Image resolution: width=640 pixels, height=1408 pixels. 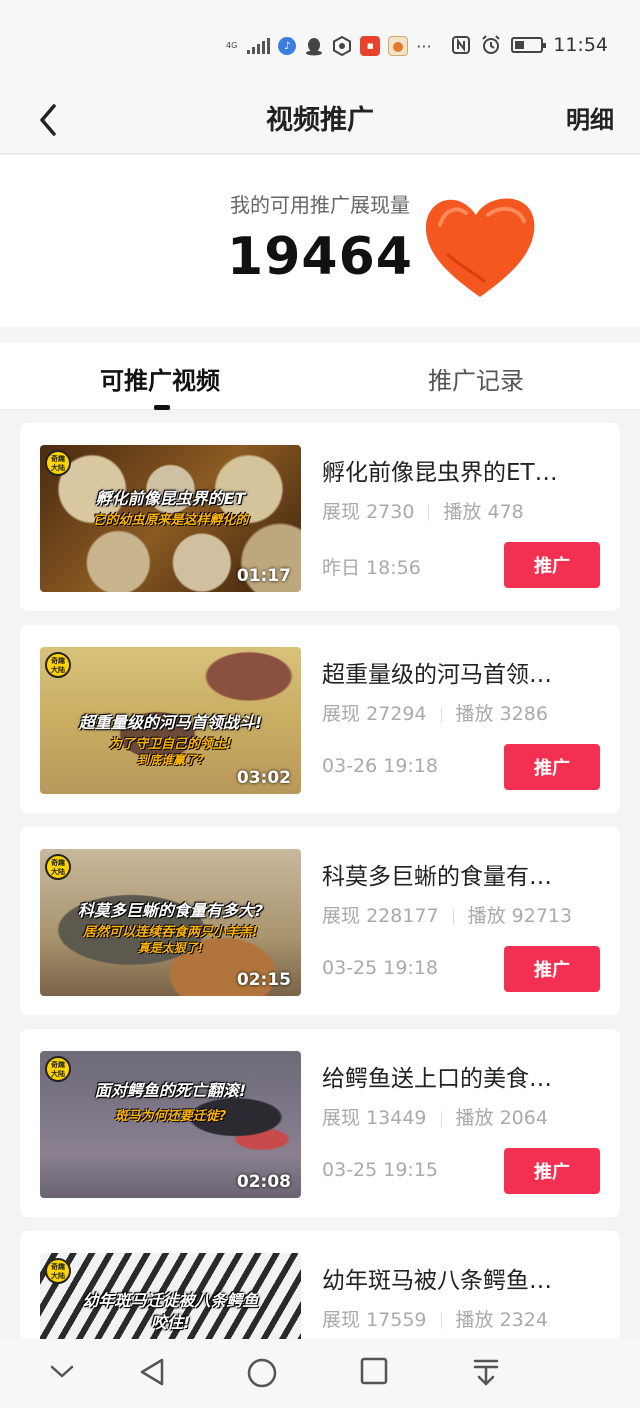 I want to click on views-count: 27294, so click(x=396, y=714).